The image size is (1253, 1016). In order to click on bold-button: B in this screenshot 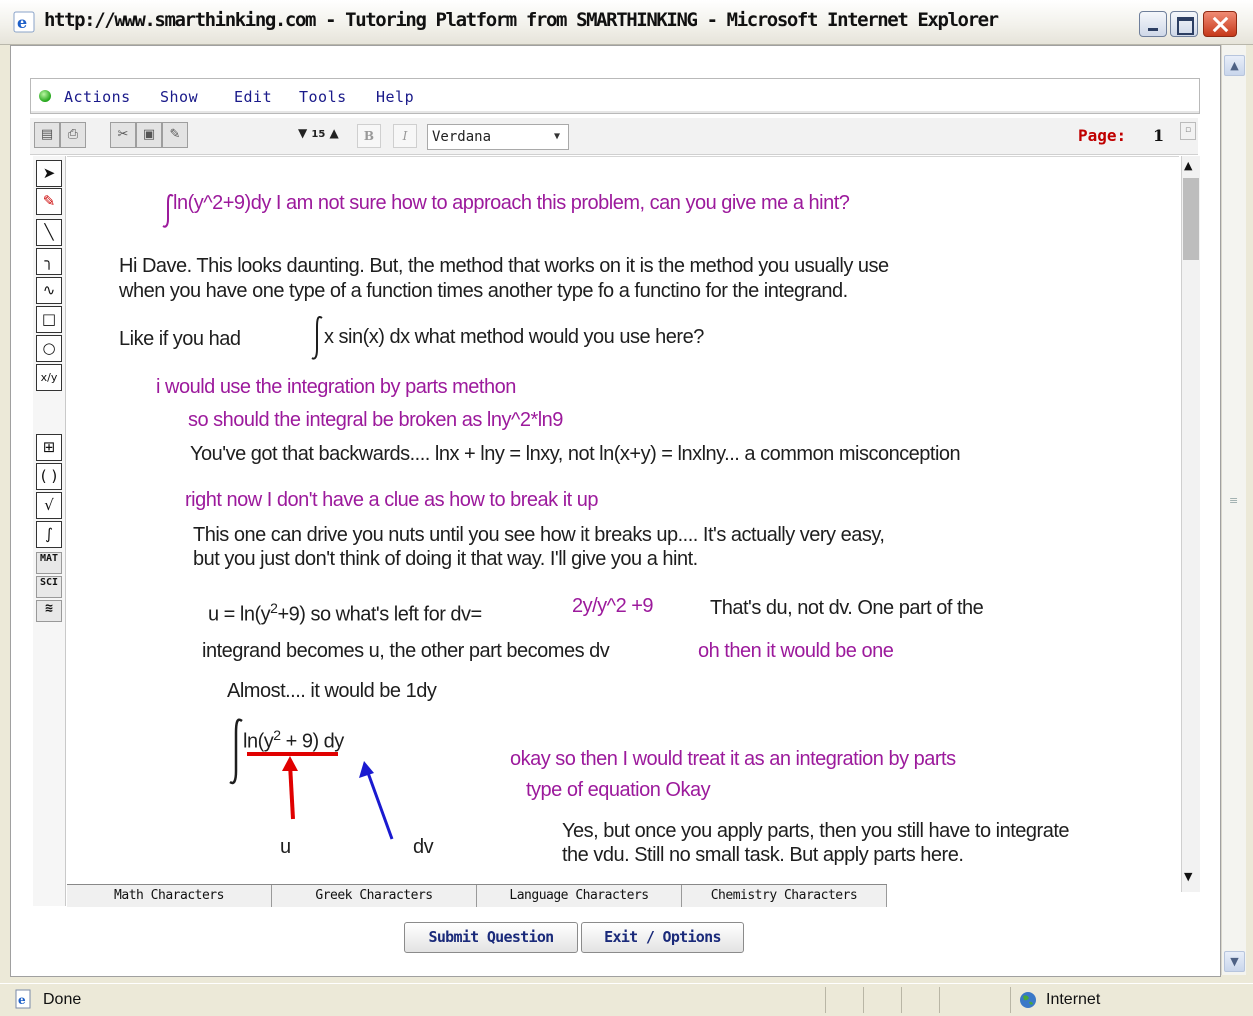, I will do `click(369, 136)`.